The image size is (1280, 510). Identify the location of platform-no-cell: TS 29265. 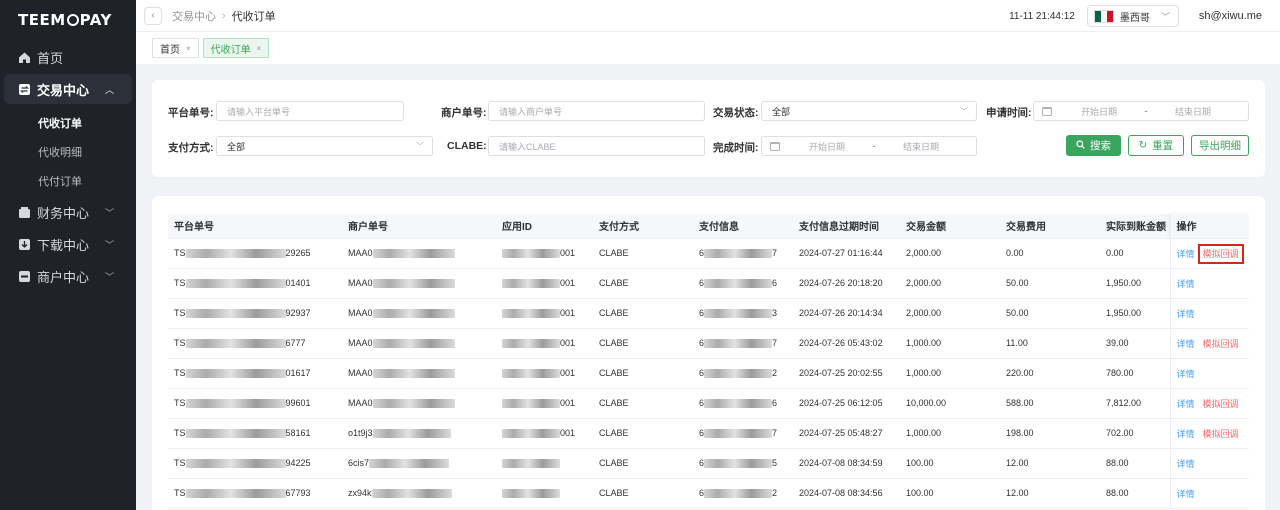
(255, 253).